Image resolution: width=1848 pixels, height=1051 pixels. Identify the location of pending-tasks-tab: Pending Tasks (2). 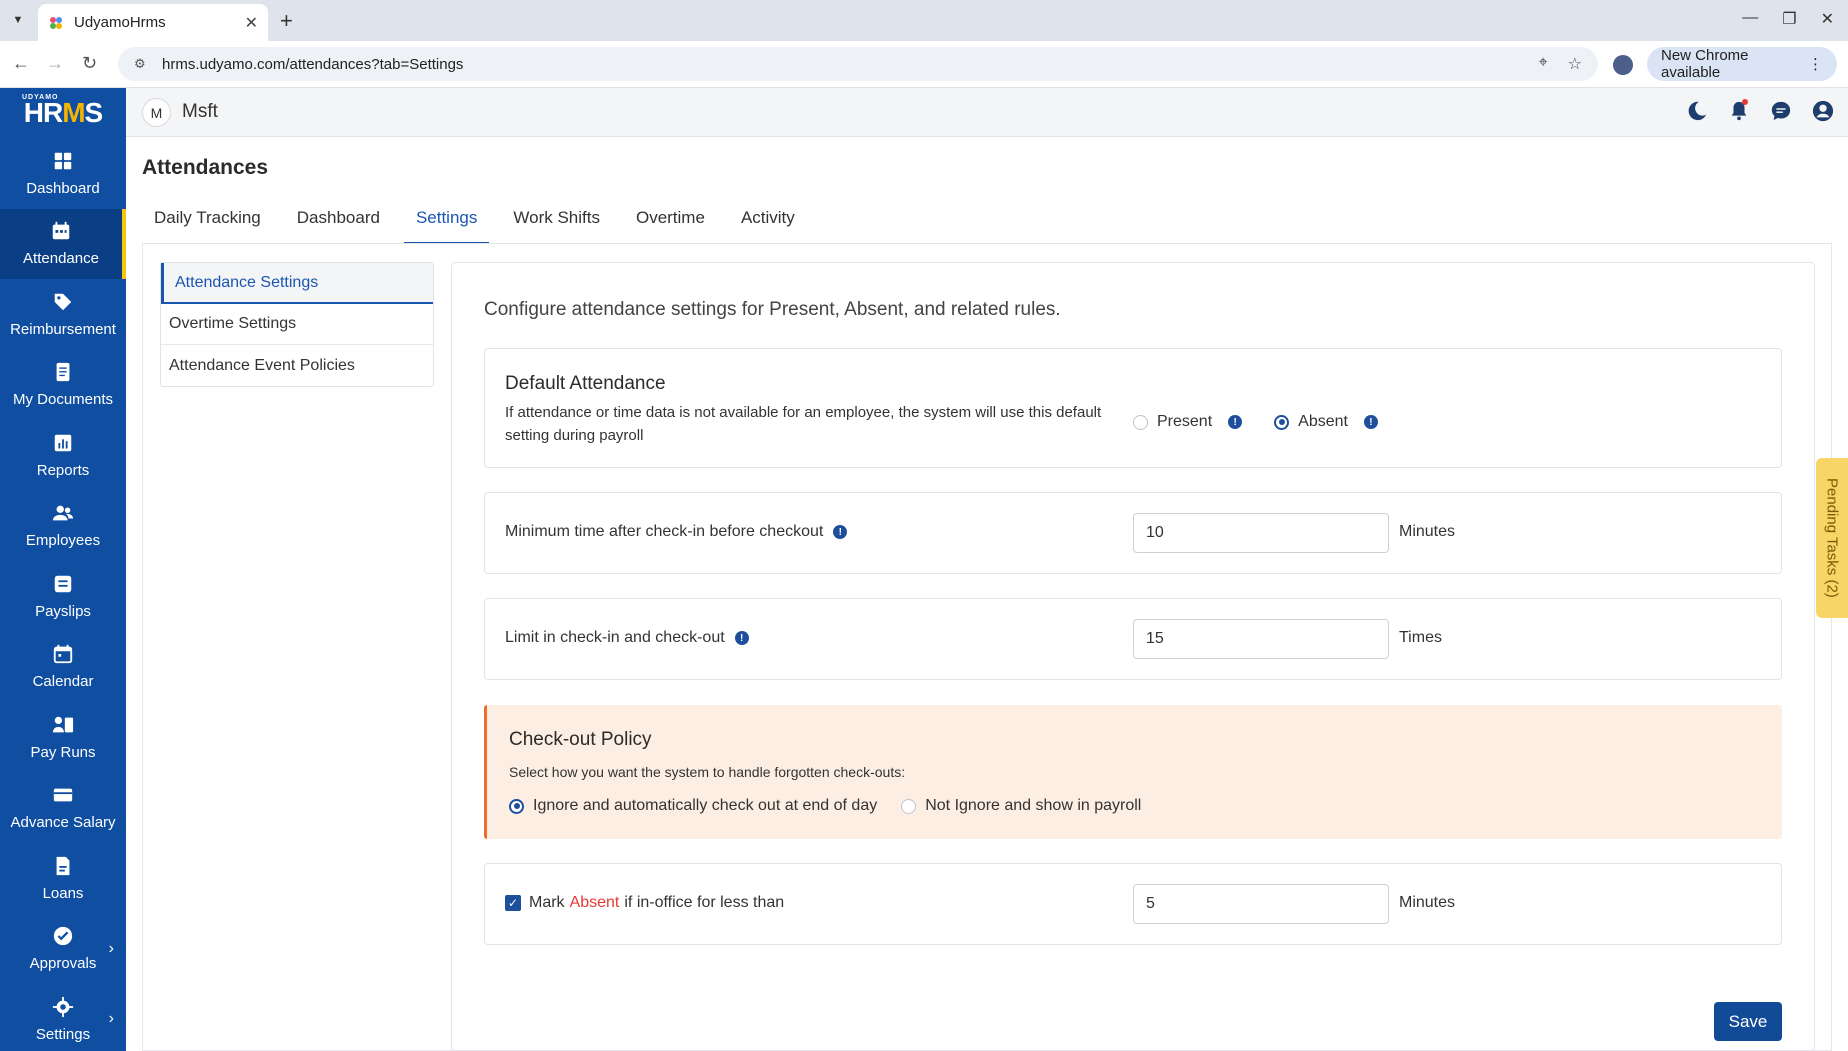
(1832, 538).